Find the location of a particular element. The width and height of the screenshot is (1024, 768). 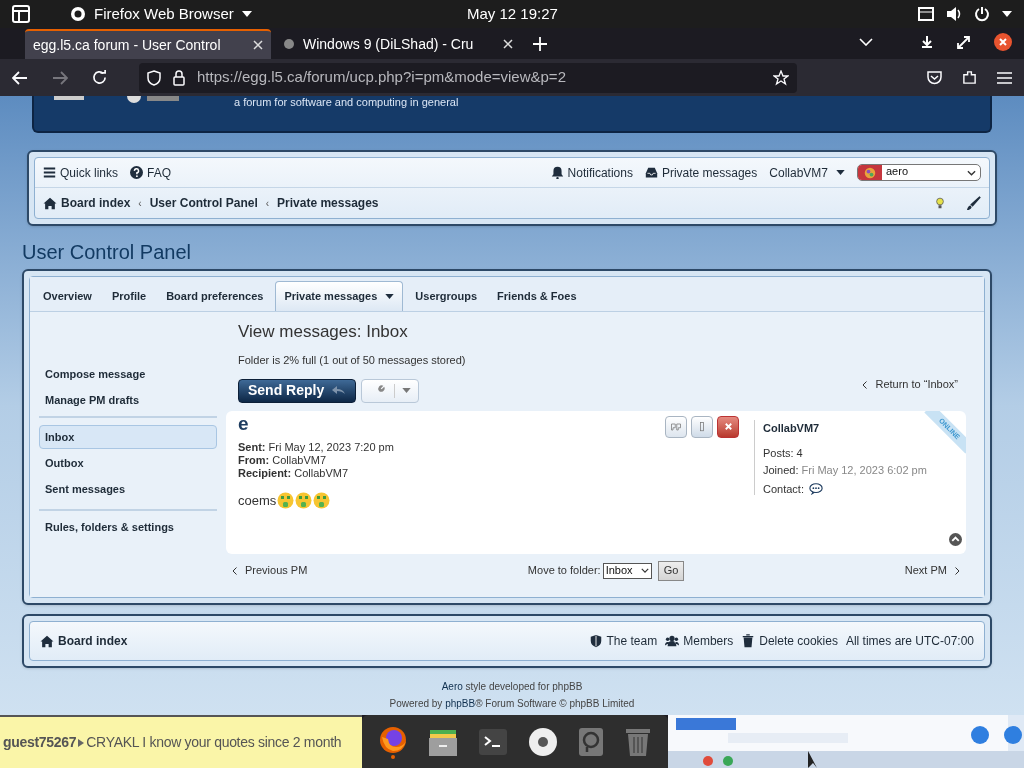

sidebar-item: Rules, folders & settings is located at coordinates (128, 527).